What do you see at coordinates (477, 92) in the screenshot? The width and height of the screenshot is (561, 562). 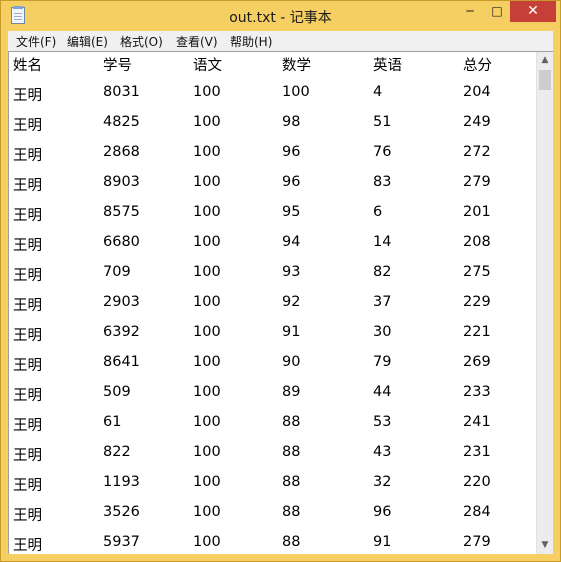 I see `table-cell: 204` at bounding box center [477, 92].